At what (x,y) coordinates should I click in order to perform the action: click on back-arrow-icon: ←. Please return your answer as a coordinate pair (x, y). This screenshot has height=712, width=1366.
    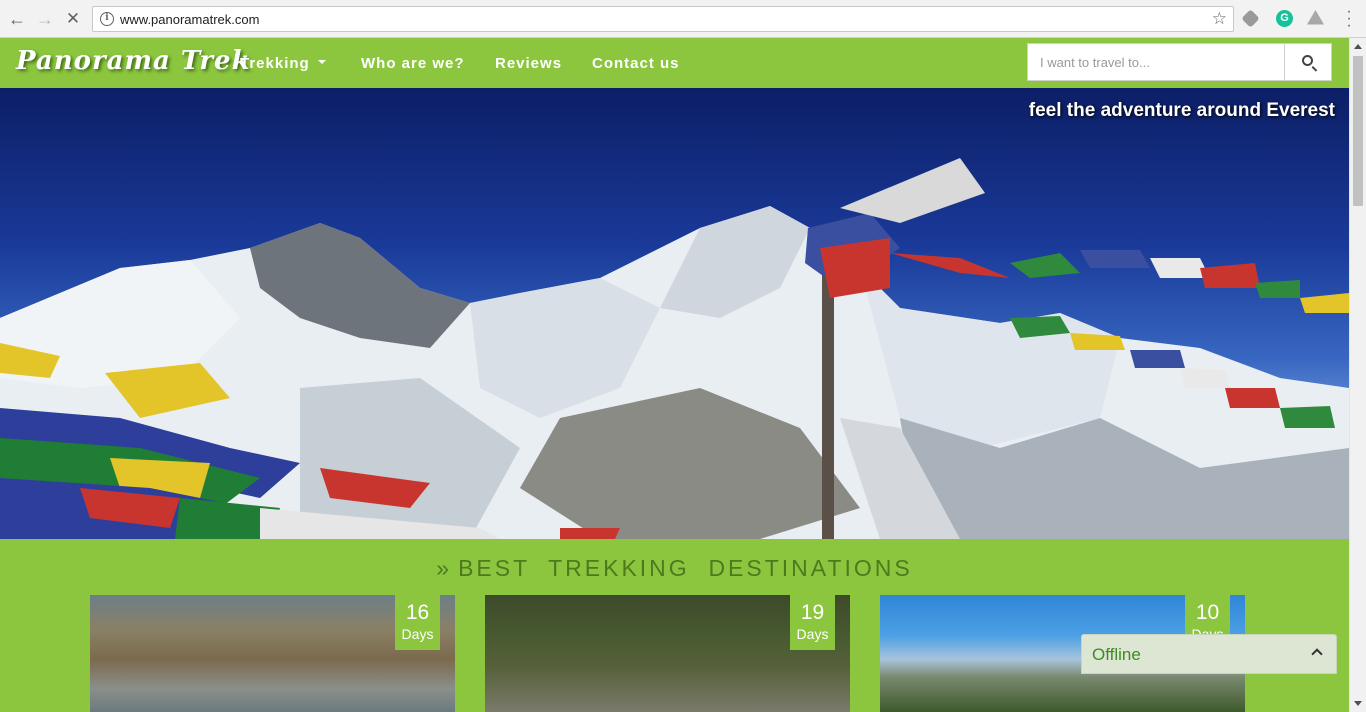
    Looking at the image, I should click on (17, 19).